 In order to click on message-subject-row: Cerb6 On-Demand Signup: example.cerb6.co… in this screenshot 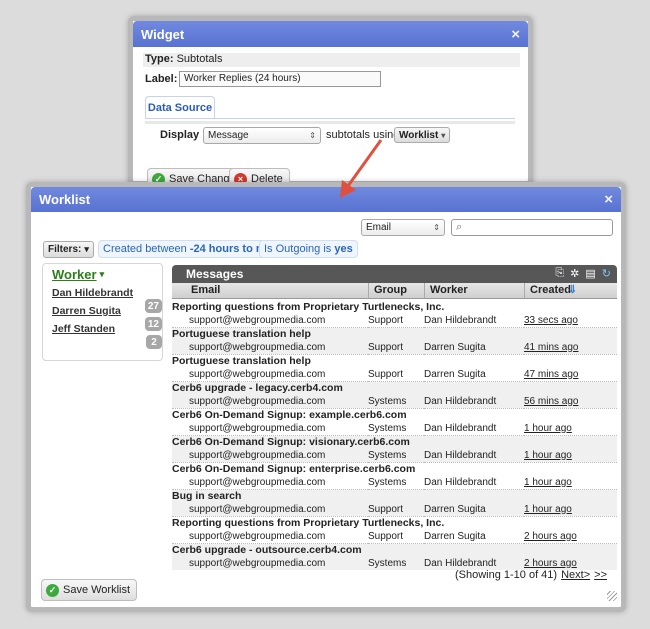, I will do `click(394, 415)`.